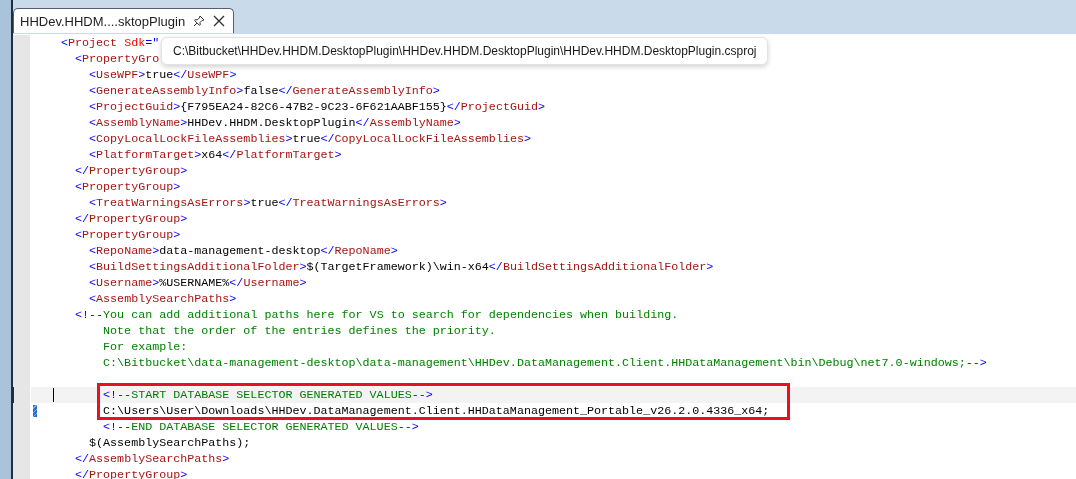 This screenshot has width=1076, height=479. What do you see at coordinates (267, 203) in the screenshot?
I see `code-line: <TreatWarningsAsErrors>true</TreatWarningsAsErrors>` at bounding box center [267, 203].